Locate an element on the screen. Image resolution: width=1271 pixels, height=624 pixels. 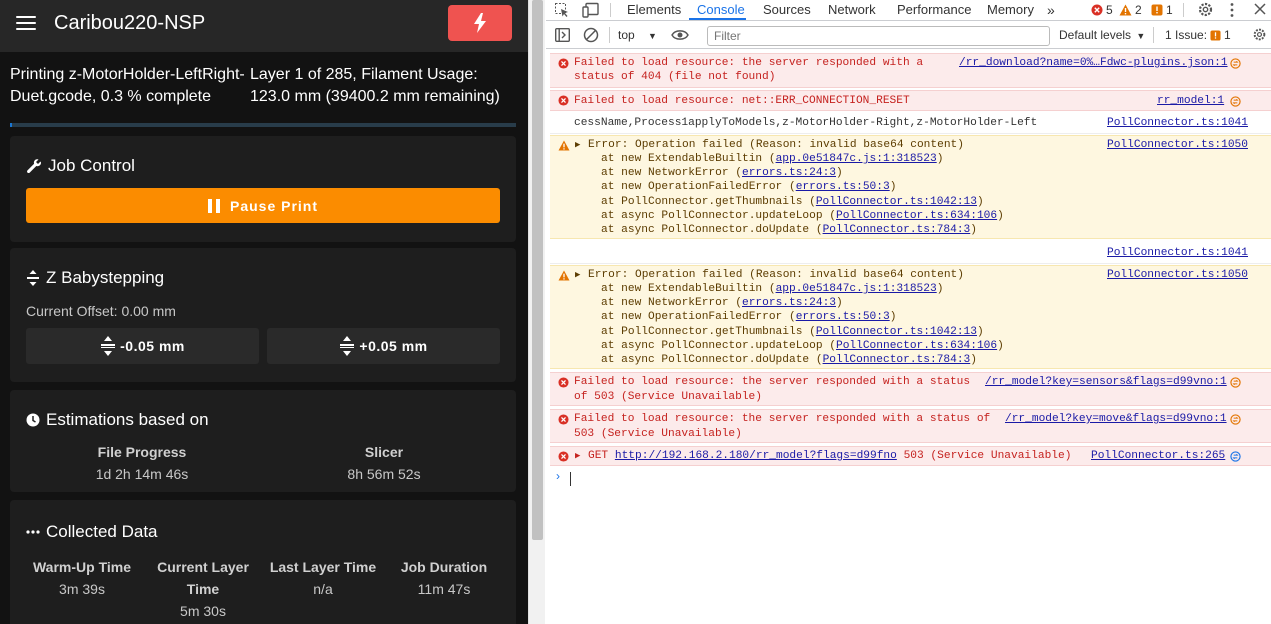
stack-frame: at new NetworkError (errors.ts:24:3) is located at coordinates (722, 173).